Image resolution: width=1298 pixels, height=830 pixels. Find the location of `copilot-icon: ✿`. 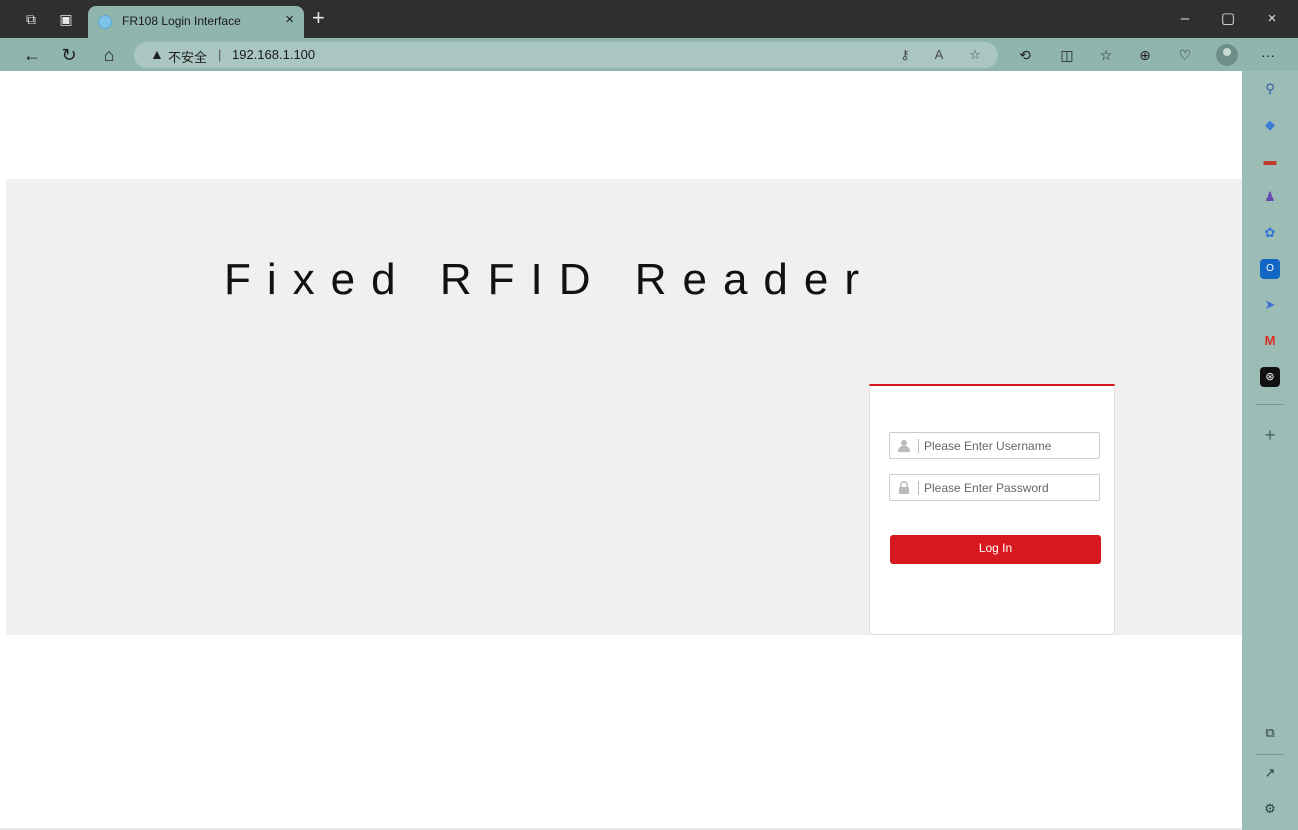

copilot-icon: ✿ is located at coordinates (1270, 233).